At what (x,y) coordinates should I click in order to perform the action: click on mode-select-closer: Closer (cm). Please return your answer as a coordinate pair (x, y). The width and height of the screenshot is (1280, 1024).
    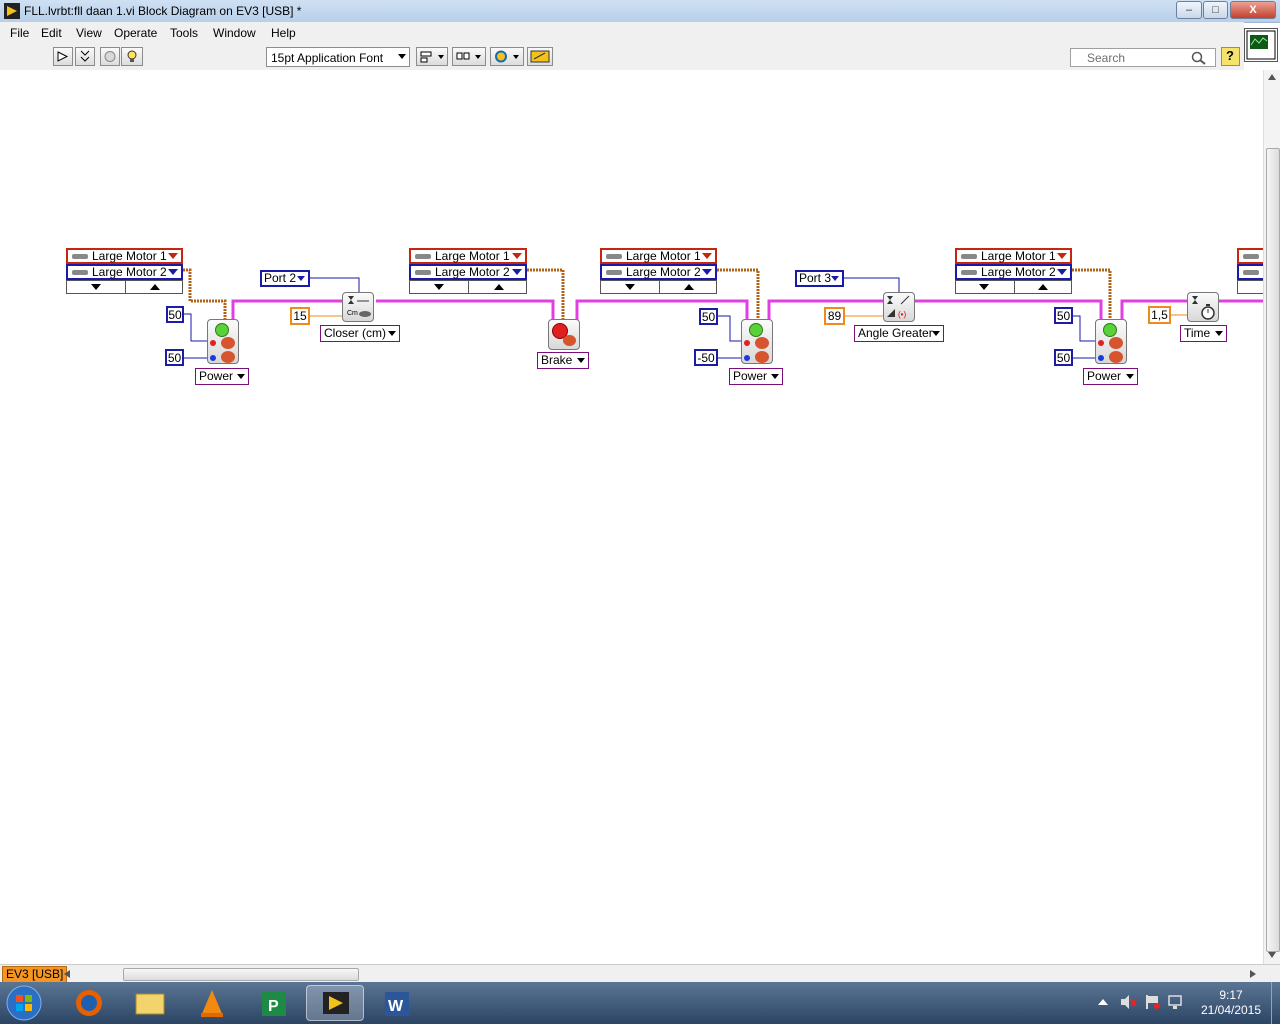
    Looking at the image, I should click on (360, 333).